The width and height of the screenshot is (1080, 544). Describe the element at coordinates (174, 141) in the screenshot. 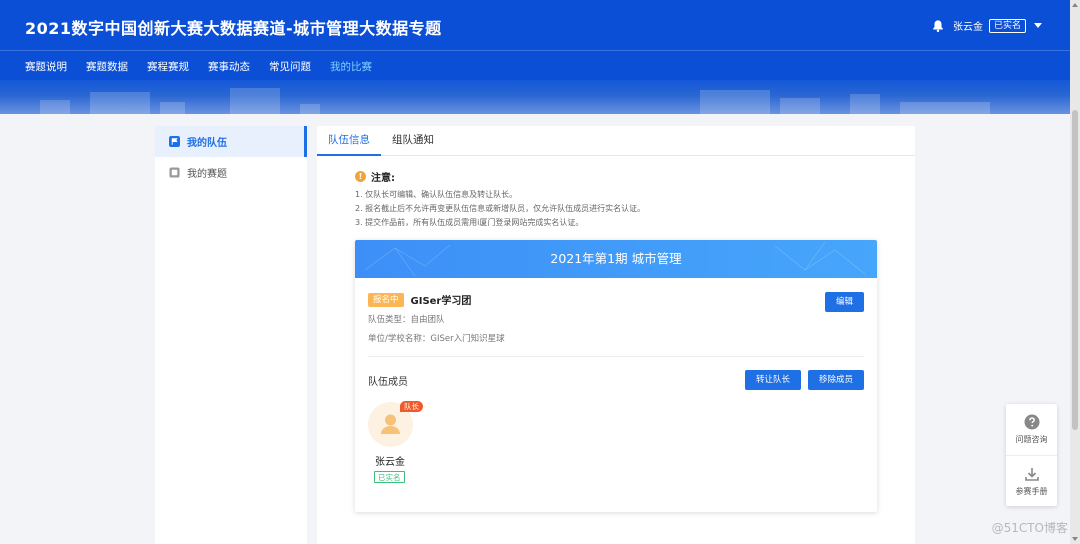

I see `flag-icon` at that location.